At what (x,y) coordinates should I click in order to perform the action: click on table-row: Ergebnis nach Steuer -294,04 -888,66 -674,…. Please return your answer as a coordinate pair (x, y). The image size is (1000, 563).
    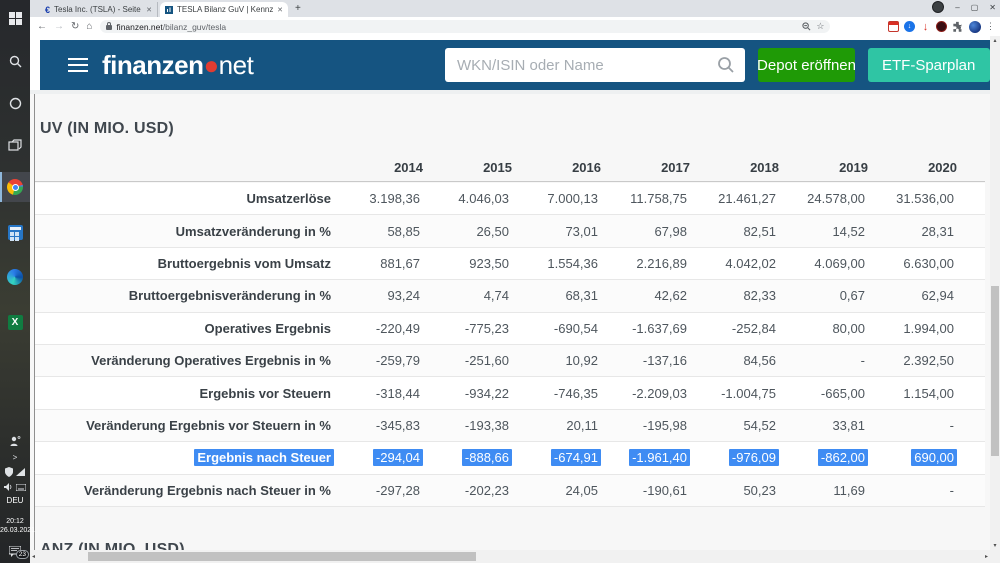
    Looking at the image, I should click on (510, 458).